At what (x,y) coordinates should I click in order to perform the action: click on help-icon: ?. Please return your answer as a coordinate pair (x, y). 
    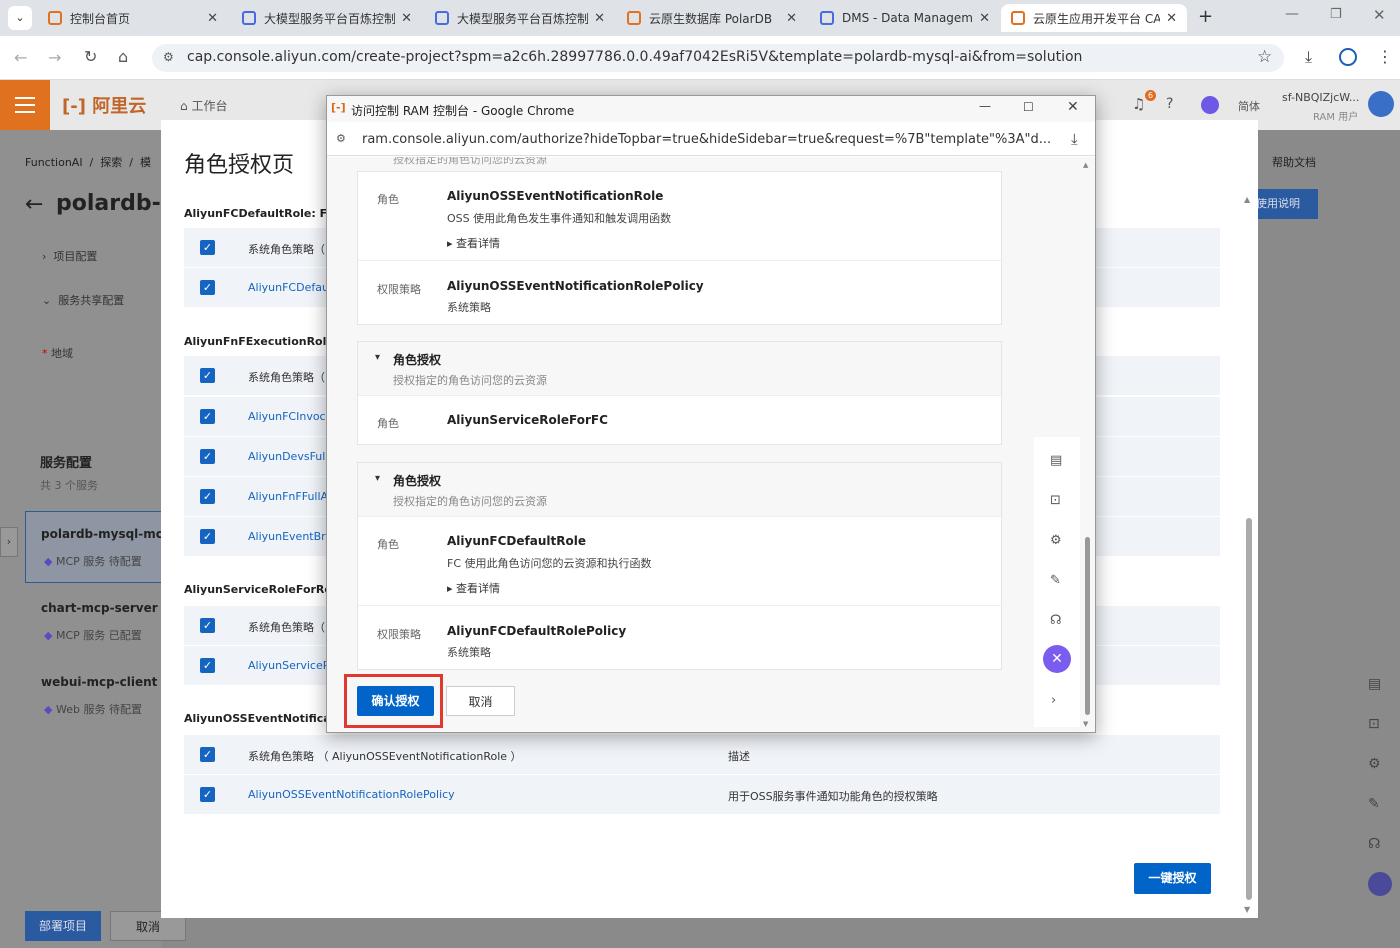
    Looking at the image, I should click on (1169, 104).